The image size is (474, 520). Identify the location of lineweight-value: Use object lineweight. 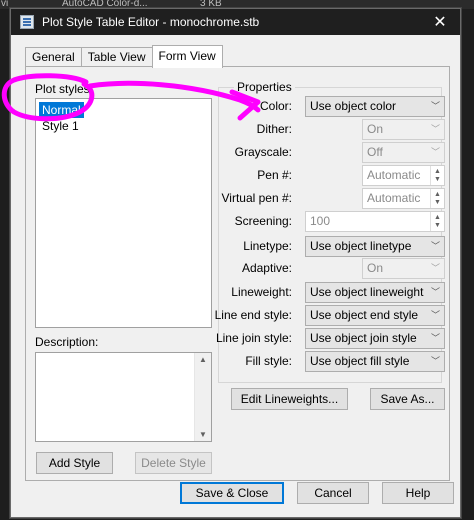
(367, 292).